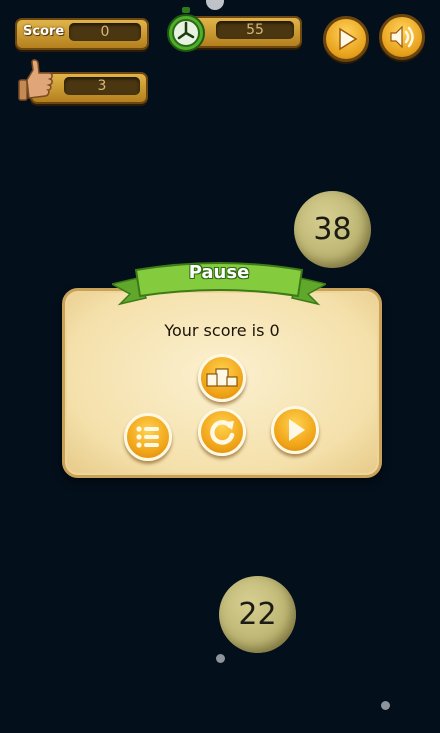 The width and height of the screenshot is (440, 733). Describe the element at coordinates (44, 31) in the screenshot. I see `score-label: Score` at that location.